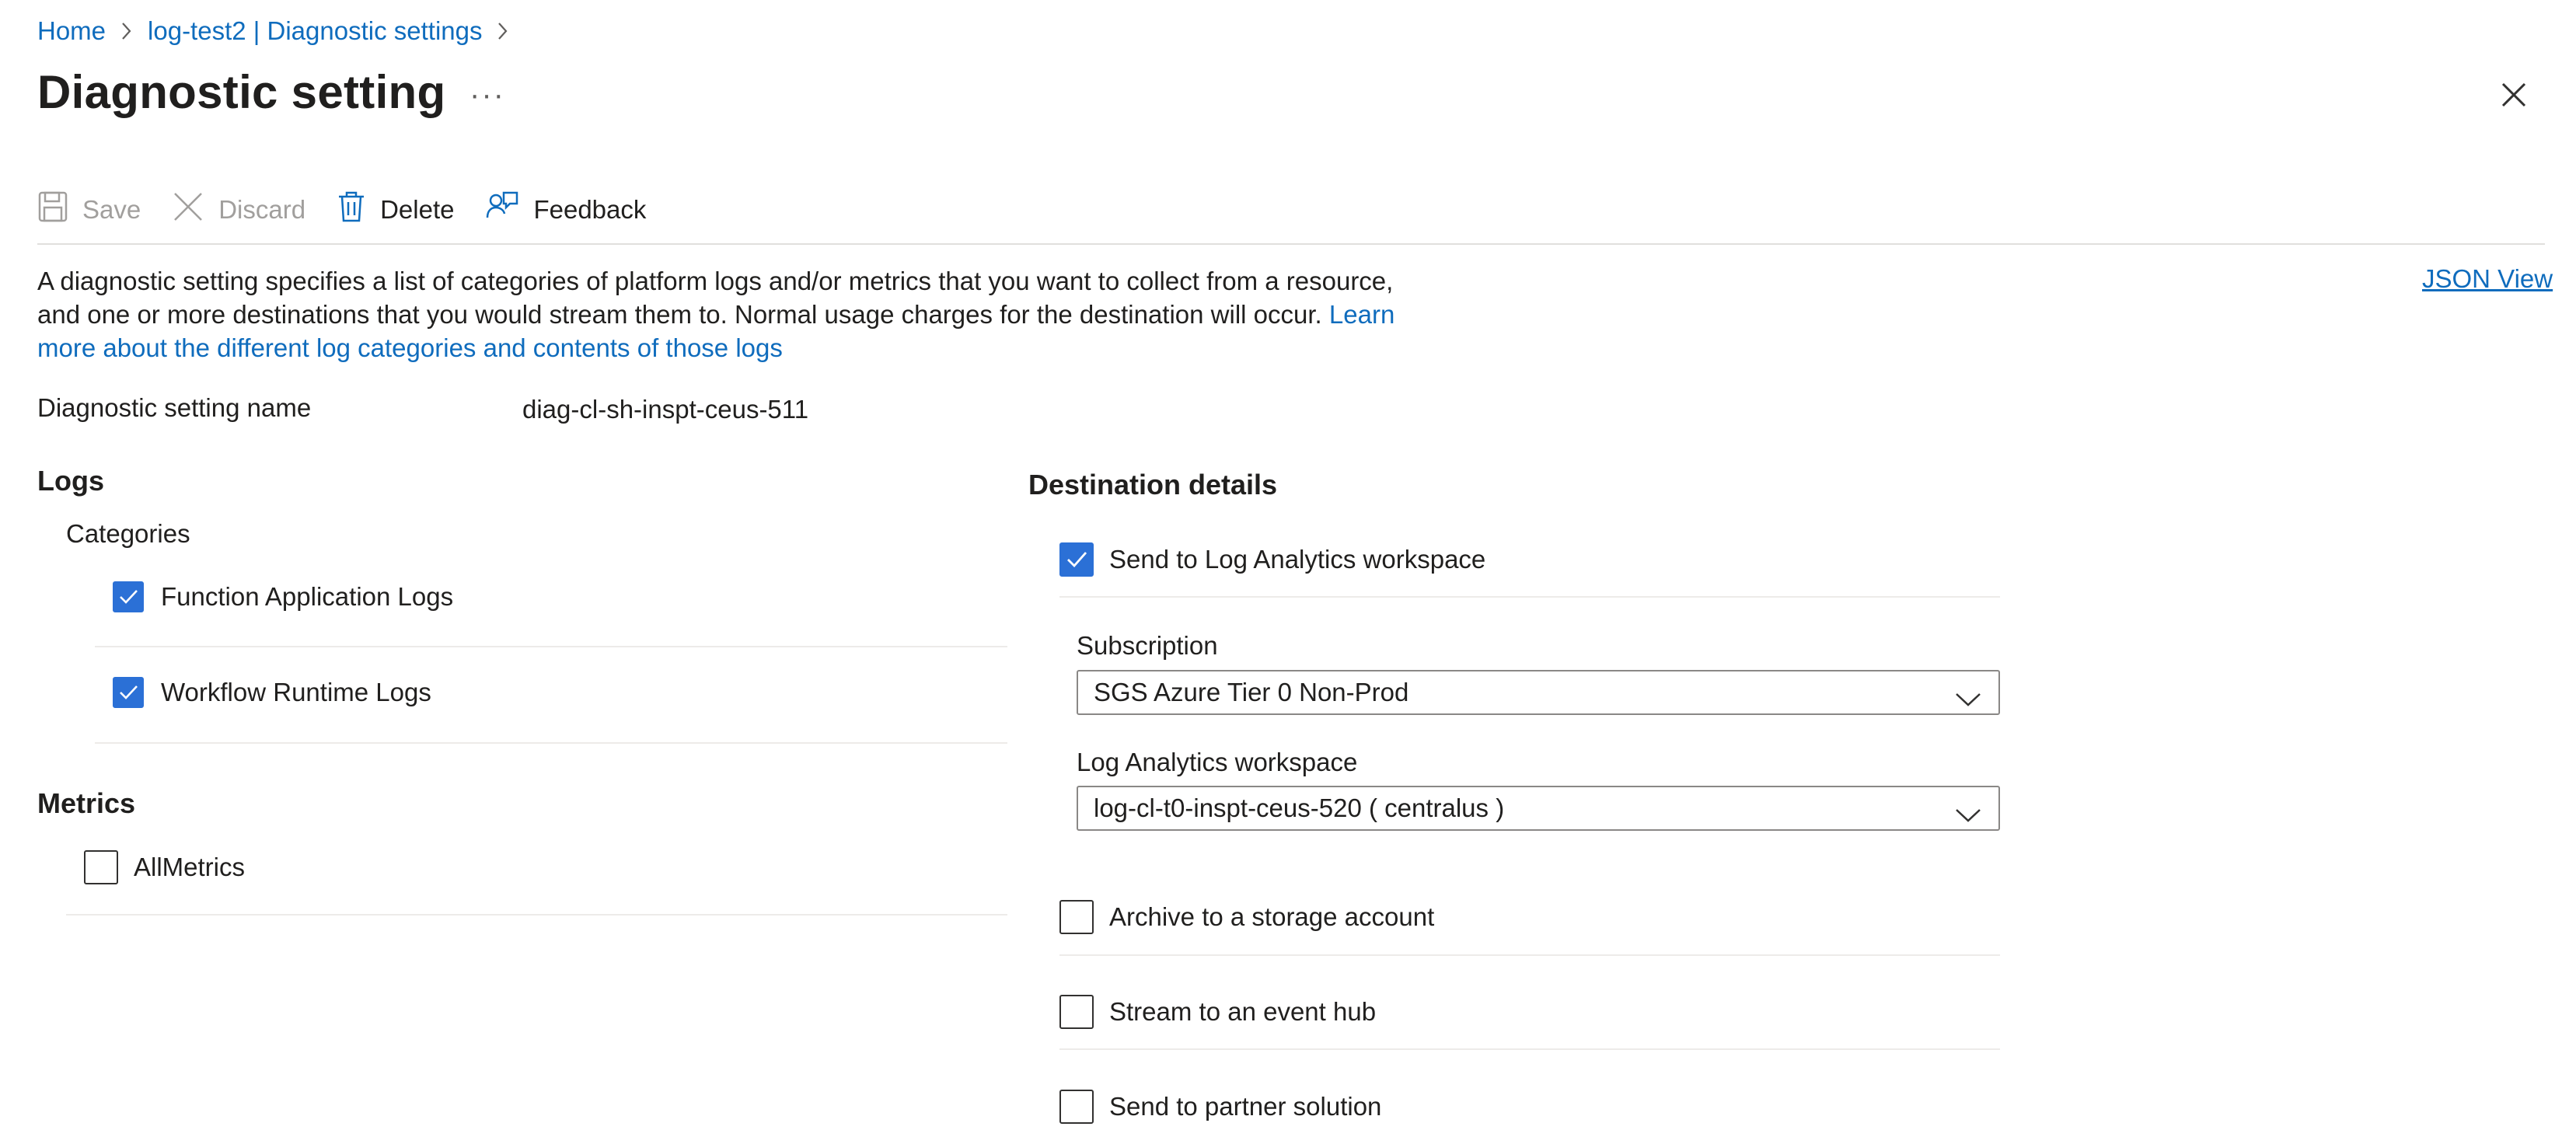  I want to click on feedback-button: Feedback, so click(566, 210).